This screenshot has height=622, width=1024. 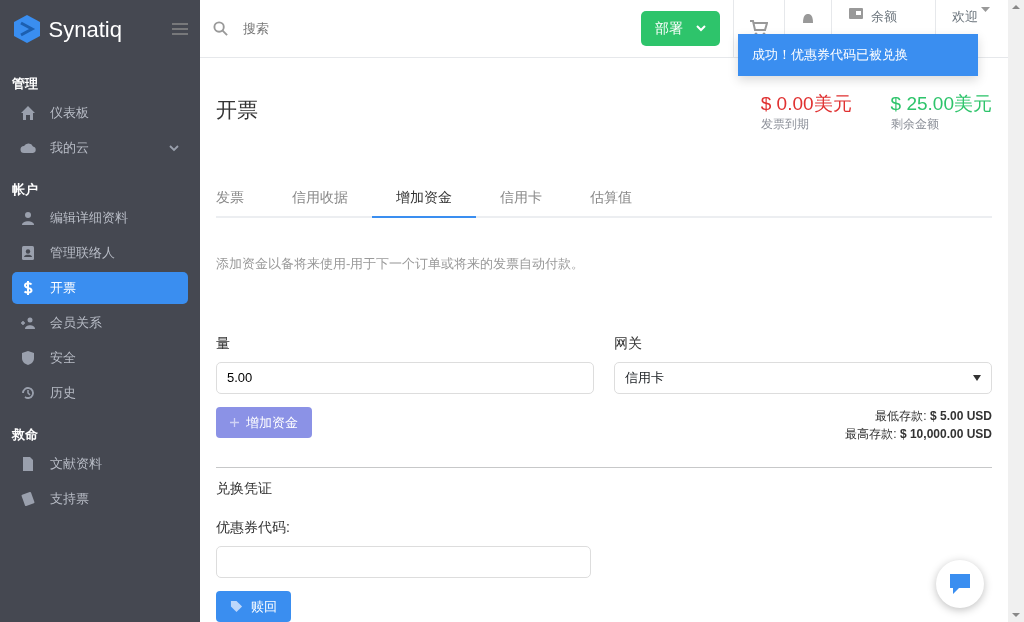 I want to click on tab: 信用收据, so click(x=320, y=199).